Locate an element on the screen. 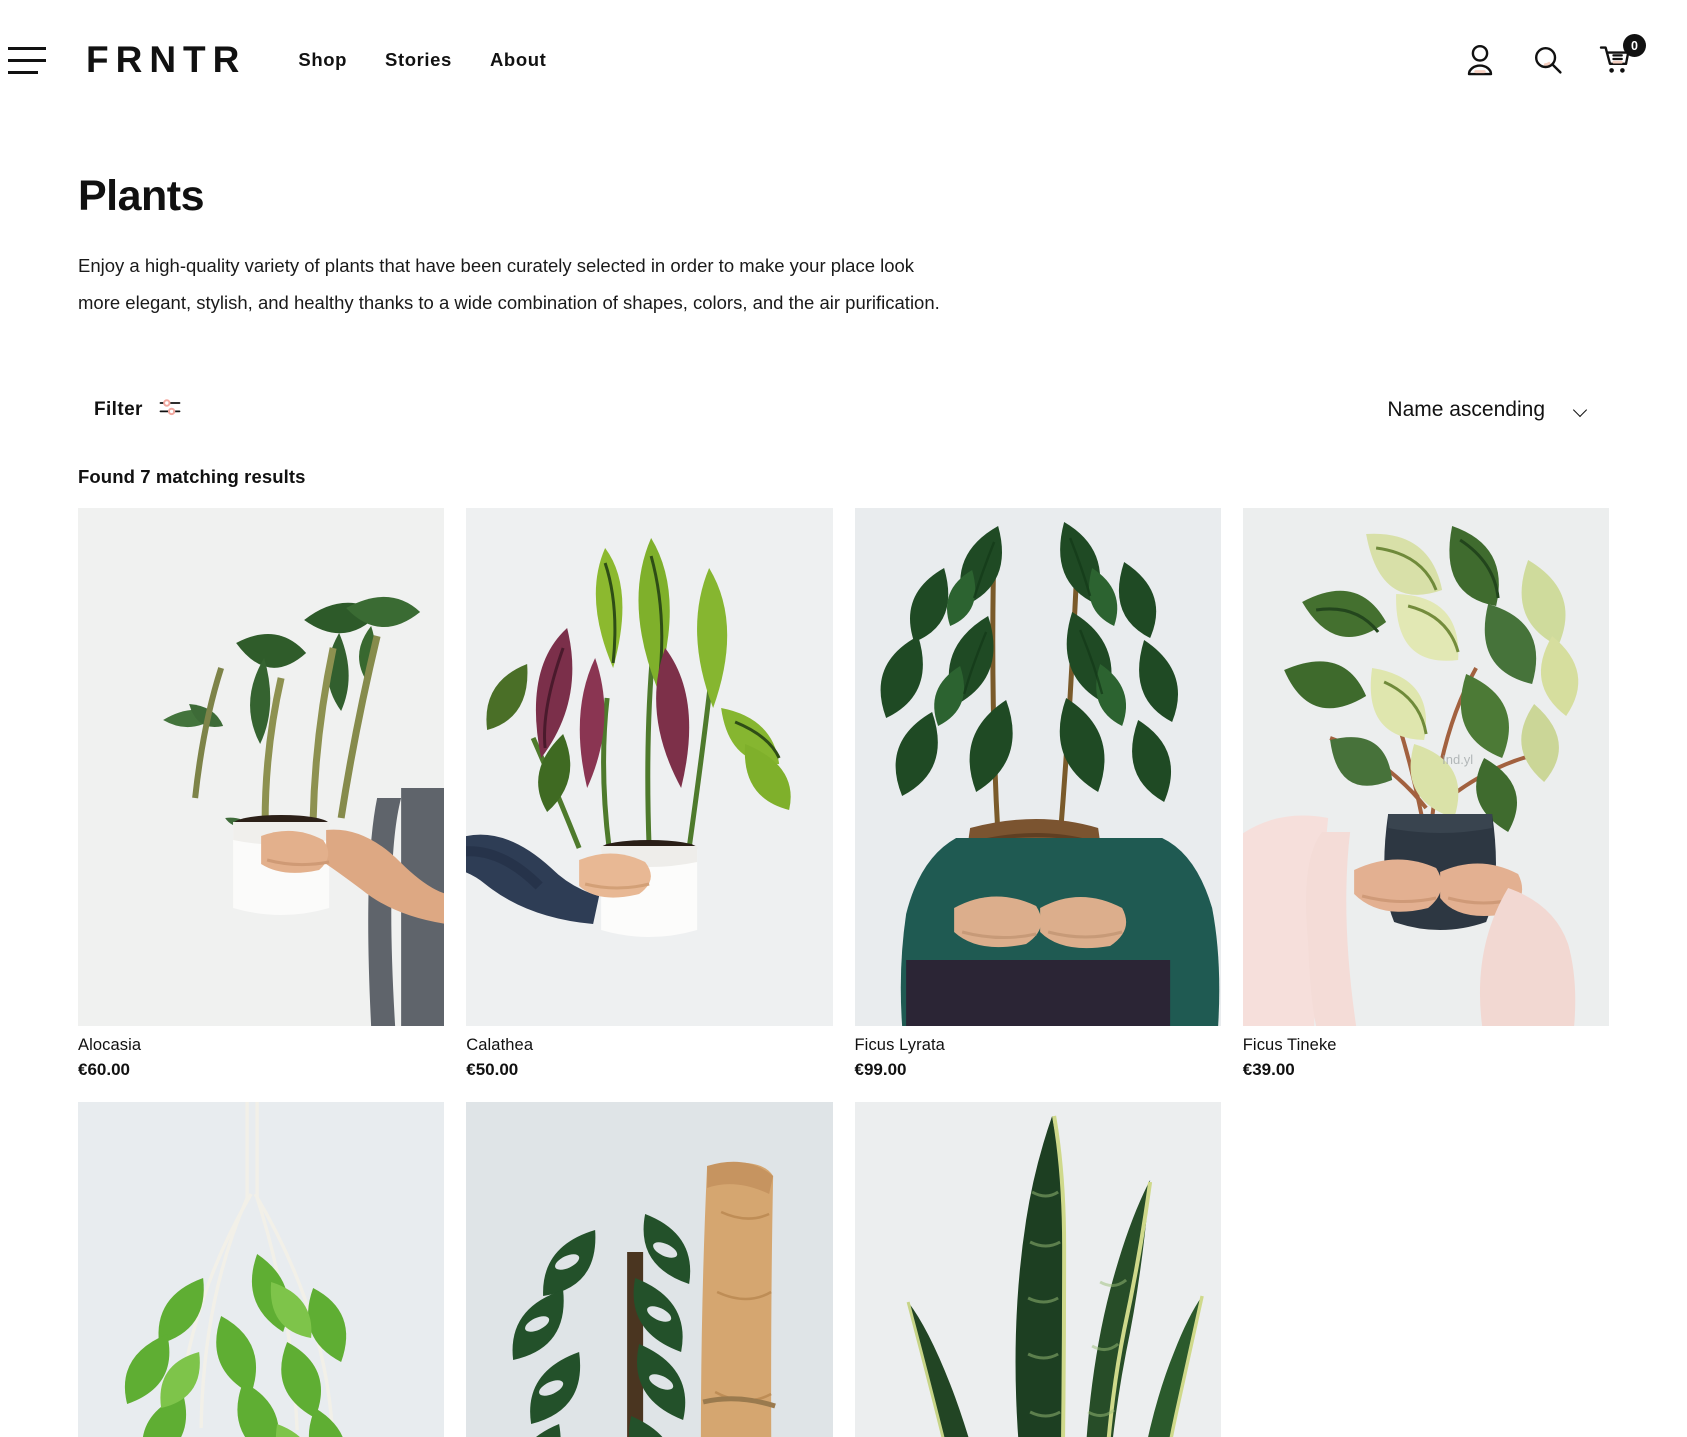 Image resolution: width=1687 pixels, height=1437 pixels. shopping-cart-icon: 0 is located at coordinates (1622, 55).